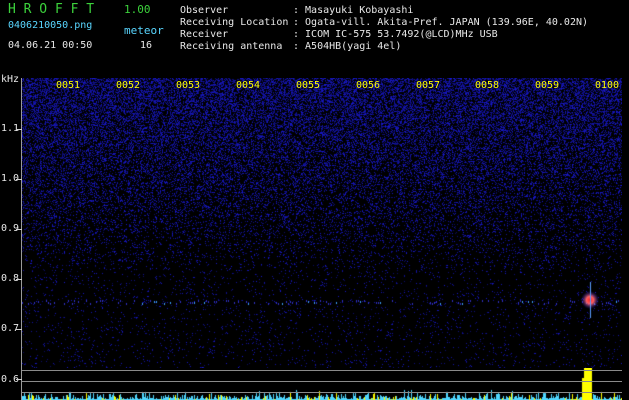 The width and height of the screenshot is (629, 400). I want to click on antenna-key: Receiving antenna, so click(231, 46).